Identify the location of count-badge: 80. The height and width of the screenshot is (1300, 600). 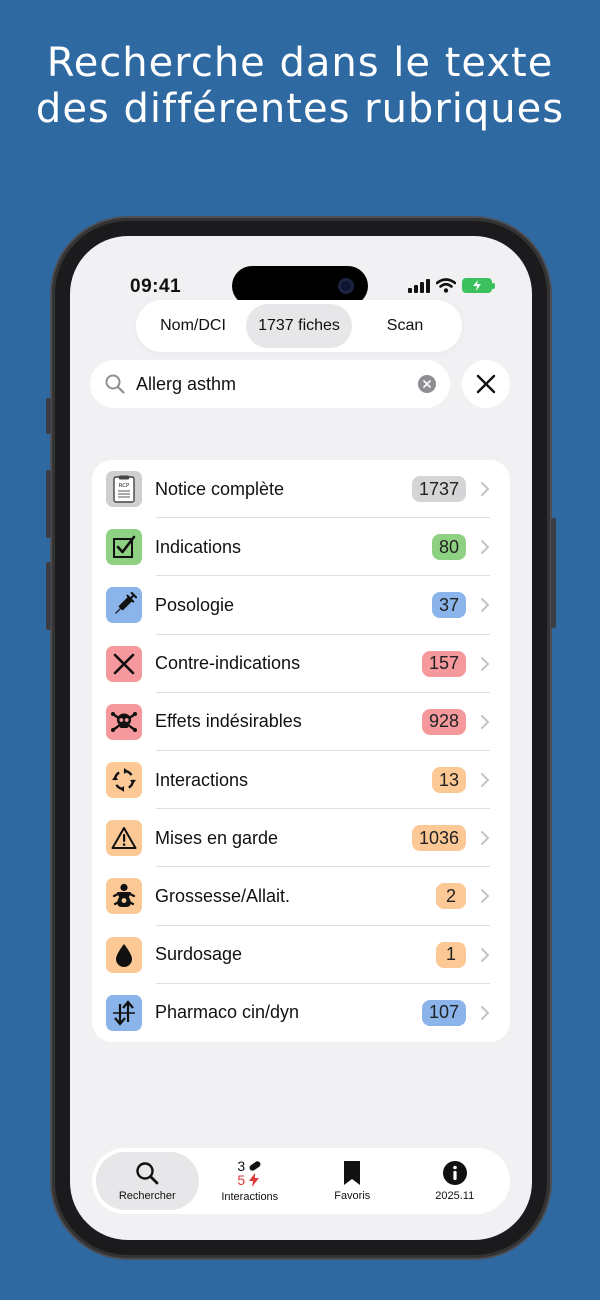
(448, 547).